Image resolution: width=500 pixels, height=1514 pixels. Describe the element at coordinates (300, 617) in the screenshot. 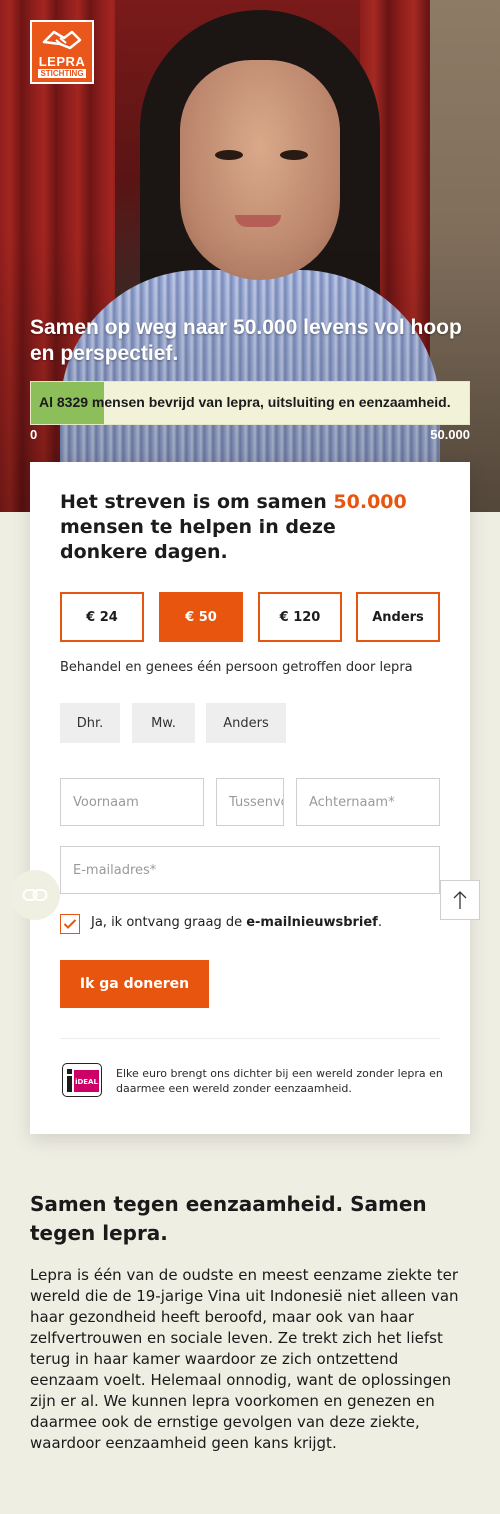

I see `amount-option-120: € 120` at that location.